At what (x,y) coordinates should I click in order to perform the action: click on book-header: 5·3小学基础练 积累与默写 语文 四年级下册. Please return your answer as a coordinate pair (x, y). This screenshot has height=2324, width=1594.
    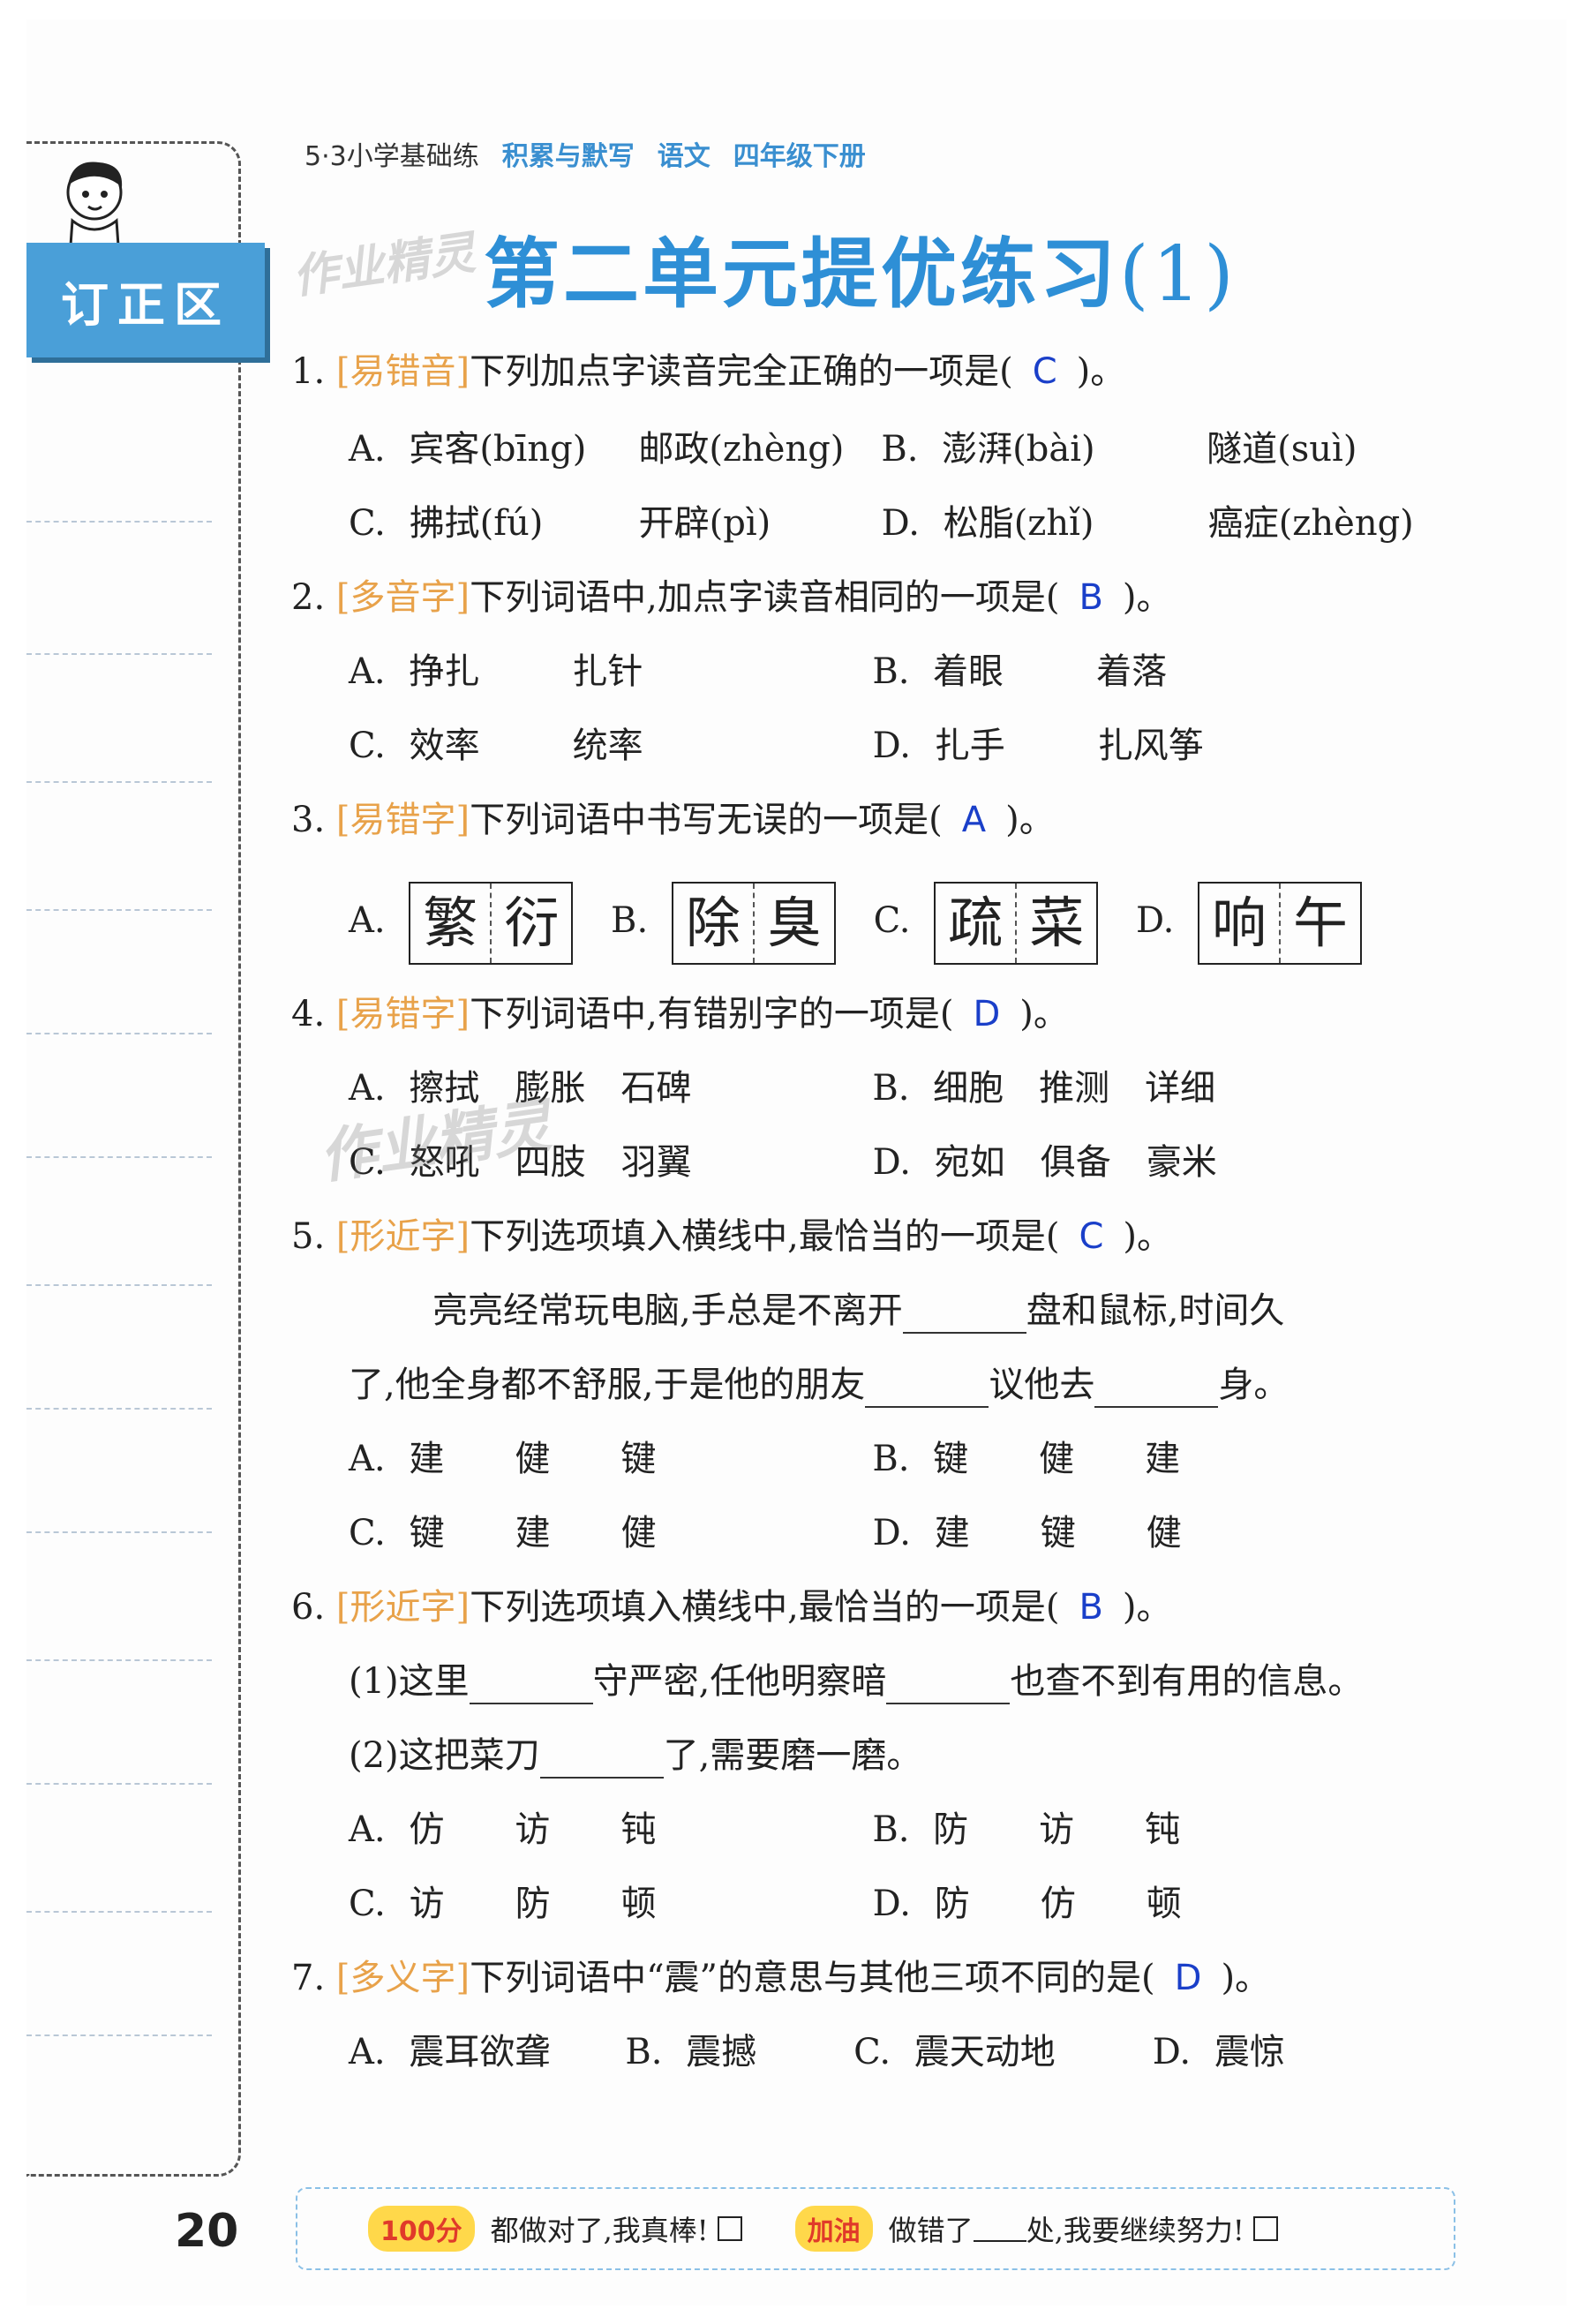
    Looking at the image, I should click on (586, 153).